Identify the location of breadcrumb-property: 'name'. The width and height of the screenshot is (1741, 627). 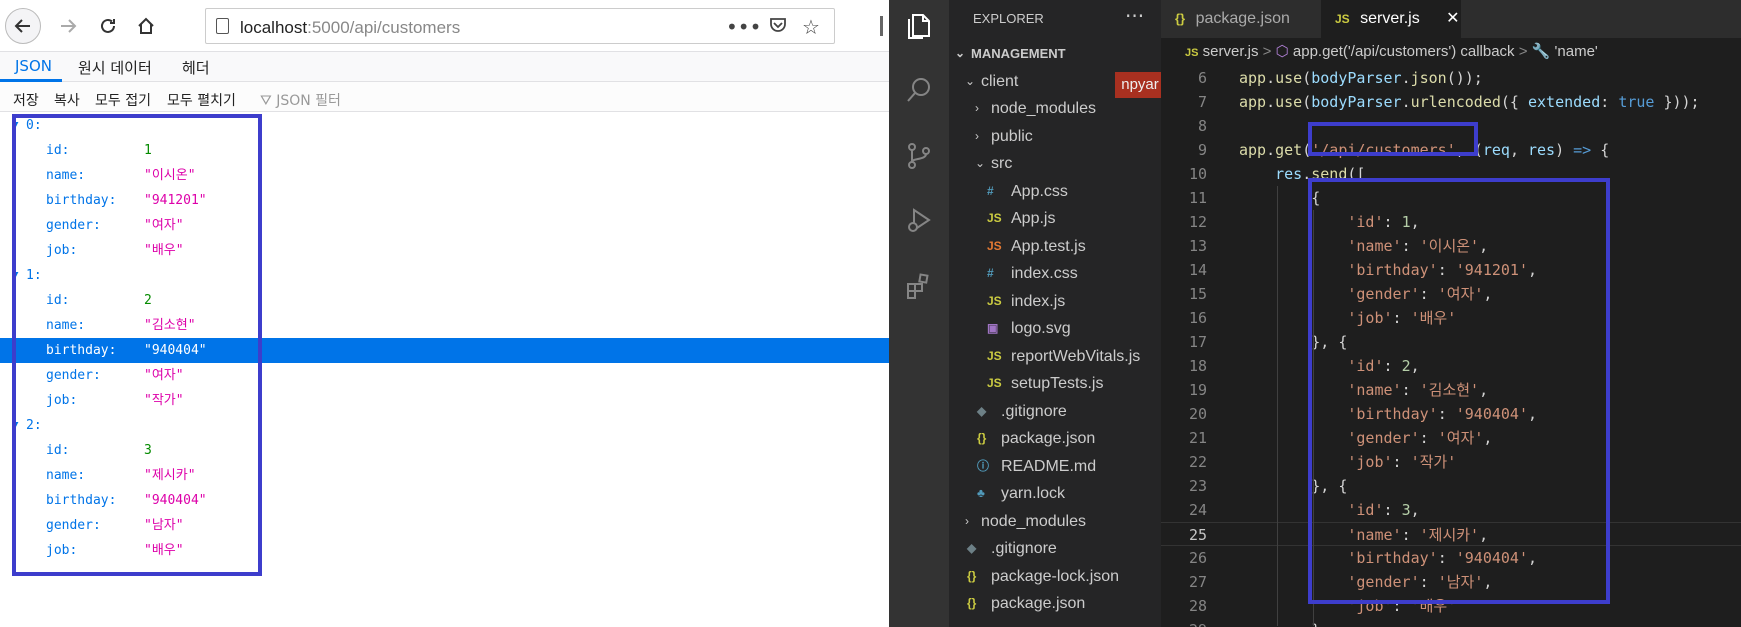
(1576, 51).